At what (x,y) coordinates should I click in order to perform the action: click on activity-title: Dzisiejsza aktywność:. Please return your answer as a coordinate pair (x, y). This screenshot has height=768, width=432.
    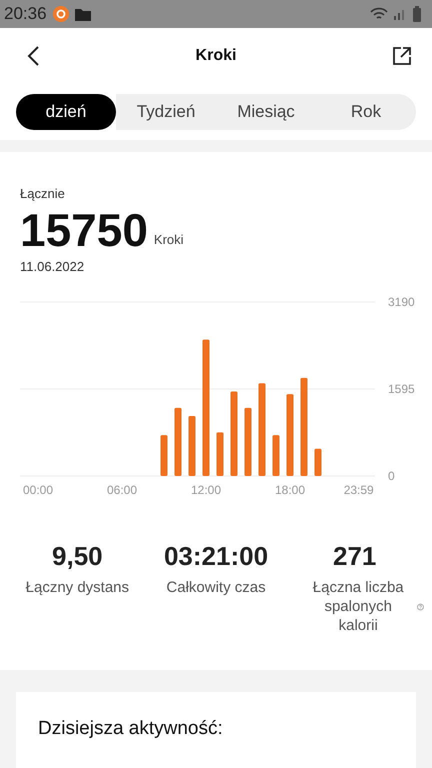
    Looking at the image, I should click on (131, 729).